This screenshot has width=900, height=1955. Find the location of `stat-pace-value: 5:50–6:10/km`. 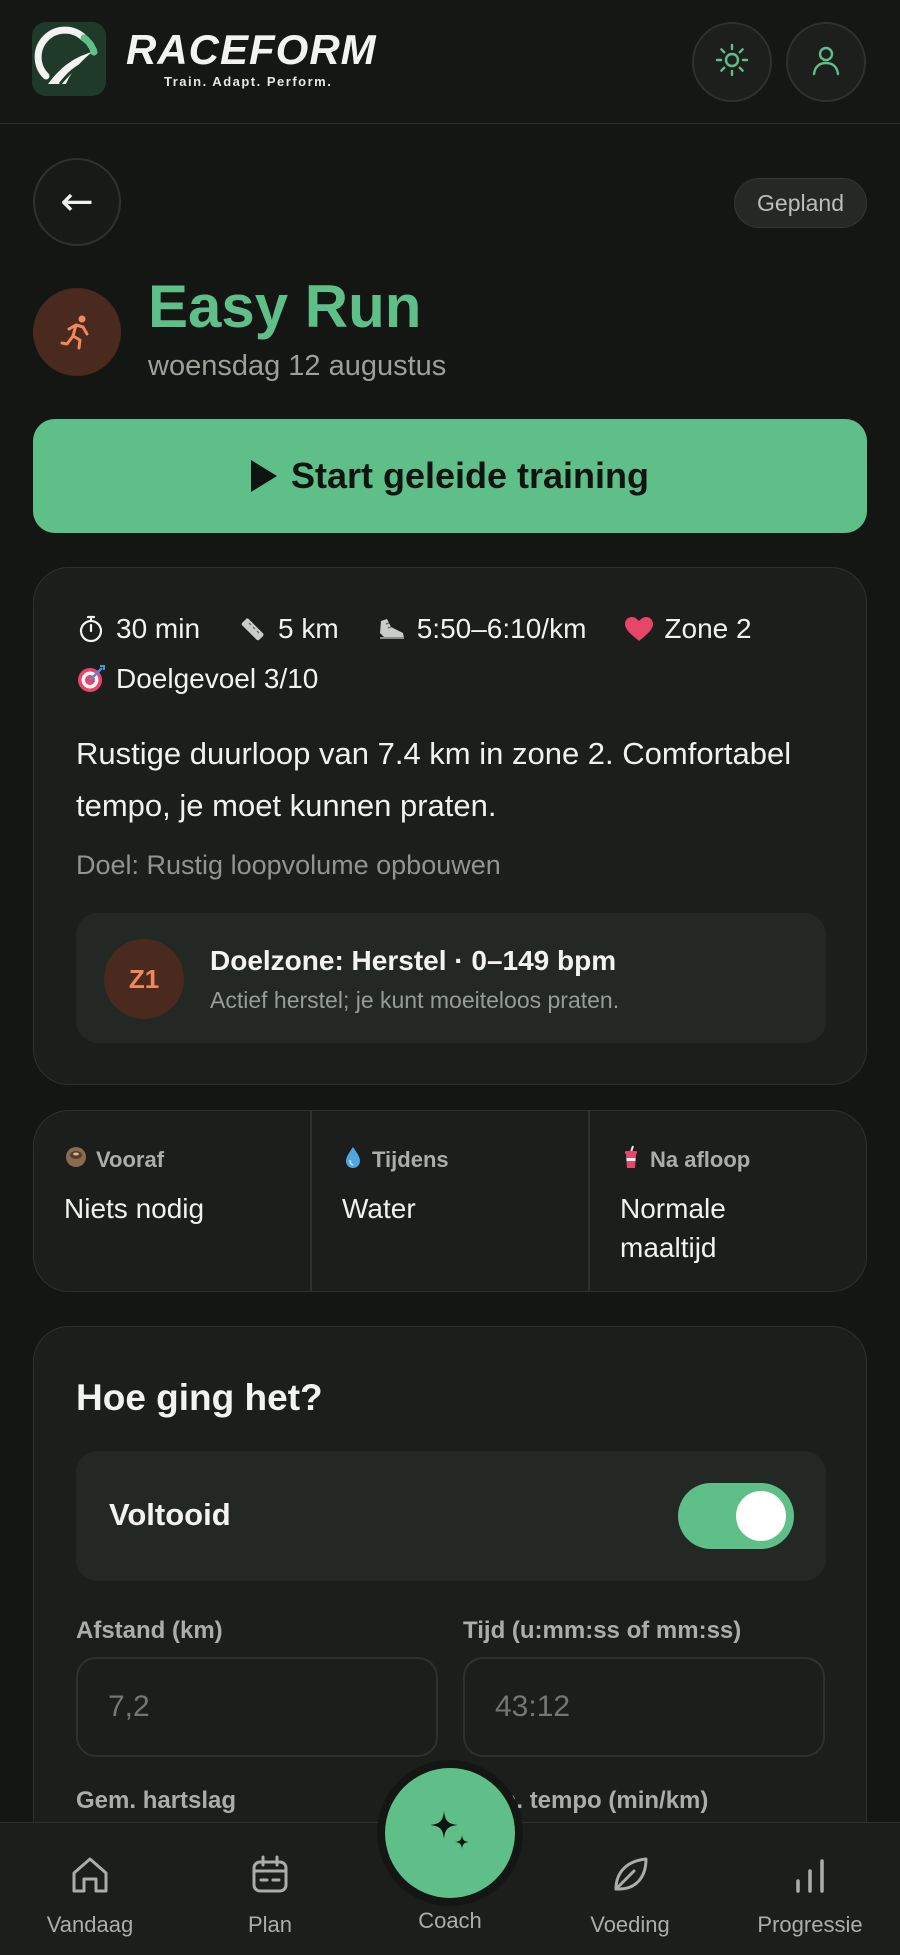

stat-pace-value: 5:50–6:10/km is located at coordinates (501, 628).